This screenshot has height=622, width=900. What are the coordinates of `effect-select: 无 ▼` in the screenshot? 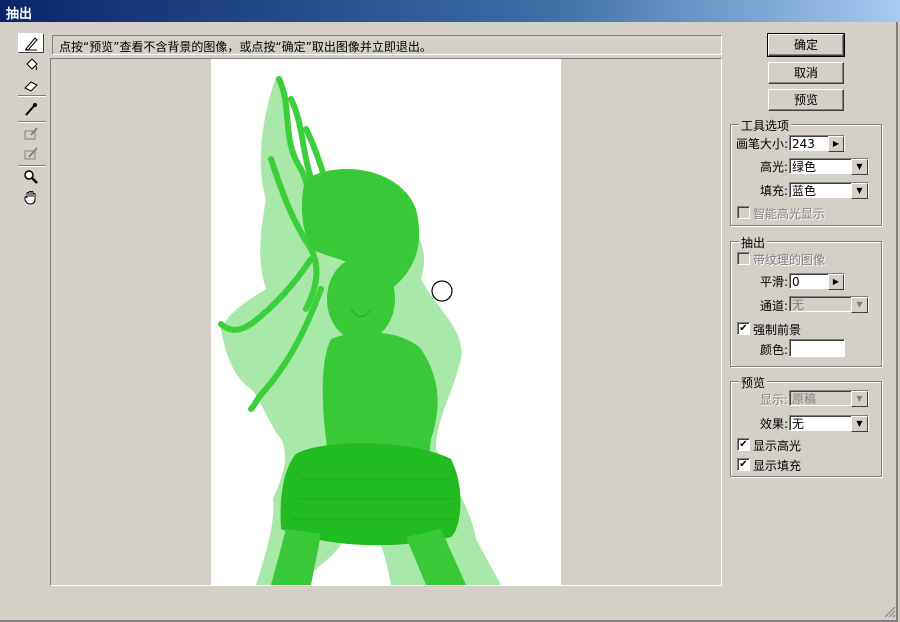 It's located at (829, 423).